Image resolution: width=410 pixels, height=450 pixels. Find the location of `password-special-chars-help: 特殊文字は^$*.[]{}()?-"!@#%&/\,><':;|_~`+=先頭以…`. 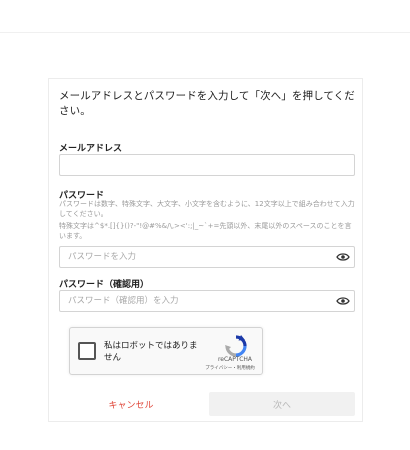

password-special-chars-help: 特殊文字は^$*.[]{}()?-"!@#%&/\,><':;|_~`+=先頭以… is located at coordinates (205, 231).